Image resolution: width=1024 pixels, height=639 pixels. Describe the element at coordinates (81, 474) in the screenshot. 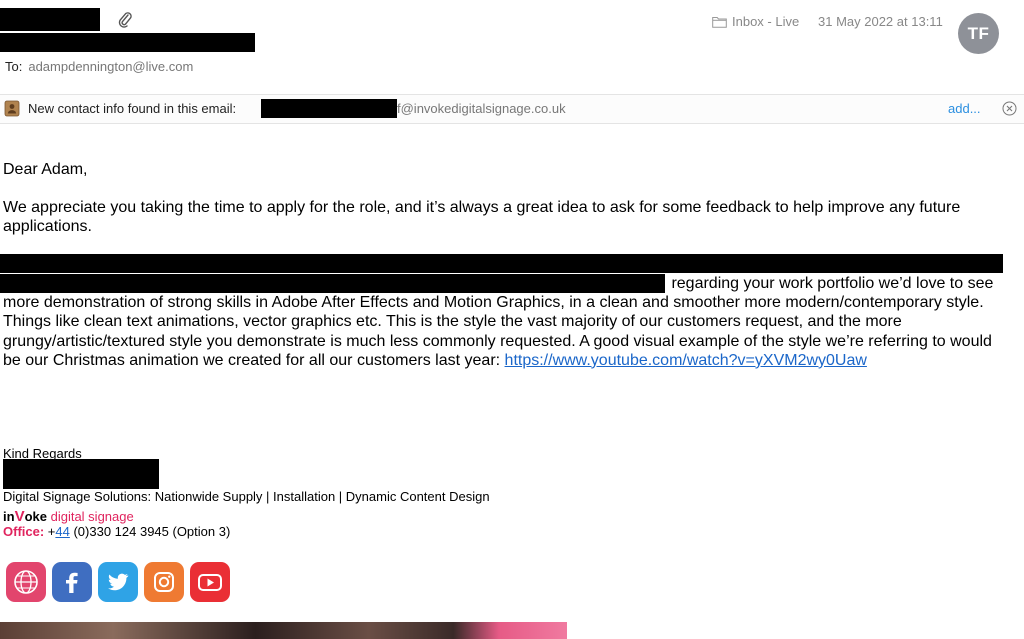

I see `redacted-signature-name` at that location.